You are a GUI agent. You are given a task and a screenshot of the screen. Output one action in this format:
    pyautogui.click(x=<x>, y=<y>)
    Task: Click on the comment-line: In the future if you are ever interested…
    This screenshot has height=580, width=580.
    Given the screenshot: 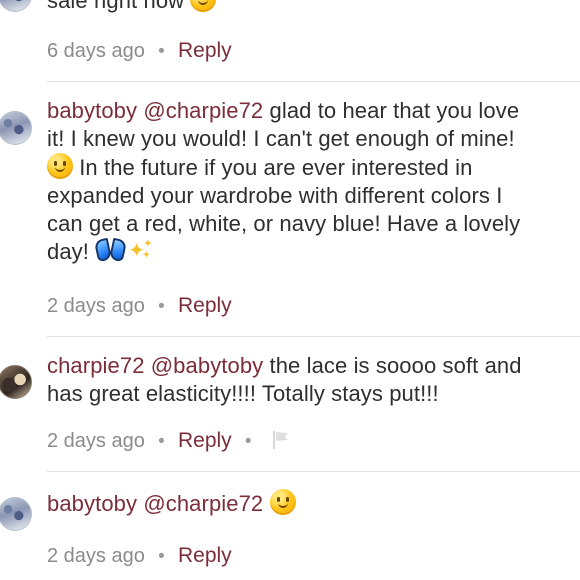 What is the action you would take?
    pyautogui.click(x=276, y=167)
    